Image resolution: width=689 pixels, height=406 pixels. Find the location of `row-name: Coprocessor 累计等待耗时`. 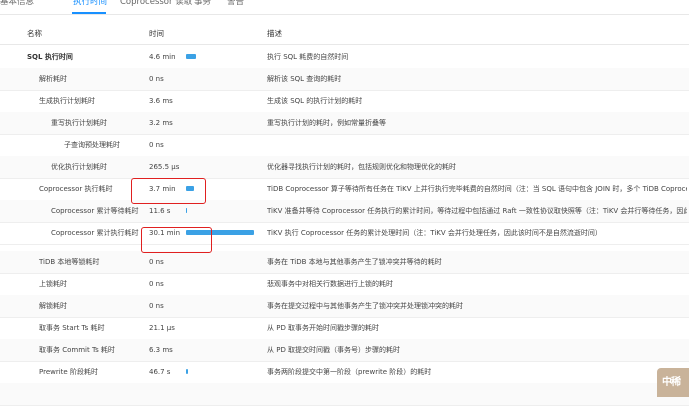

row-name: Coprocessor 累计等待耗时 is located at coordinates (95, 211).